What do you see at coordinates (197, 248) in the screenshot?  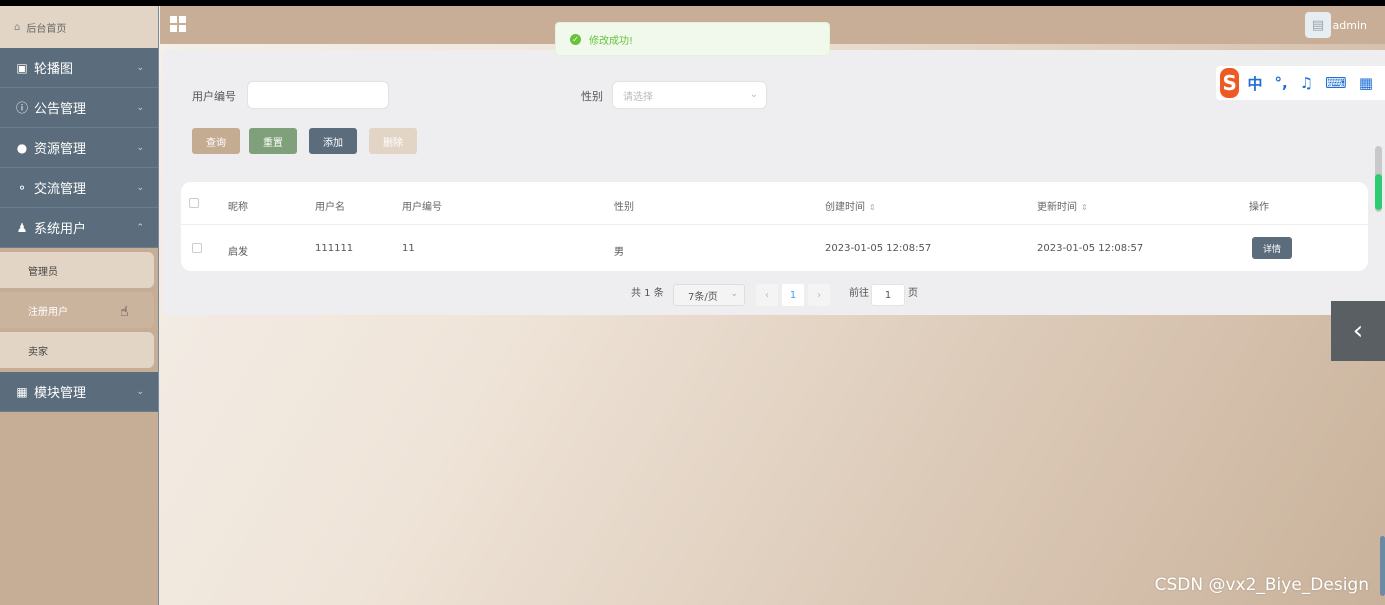 I see `row-checkbox` at bounding box center [197, 248].